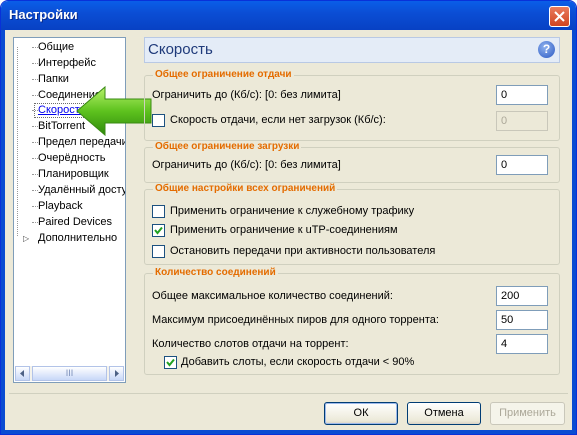  Describe the element at coordinates (78, 190) in the screenshot. I see `tree-item-remote: Удалённый доступ` at that location.